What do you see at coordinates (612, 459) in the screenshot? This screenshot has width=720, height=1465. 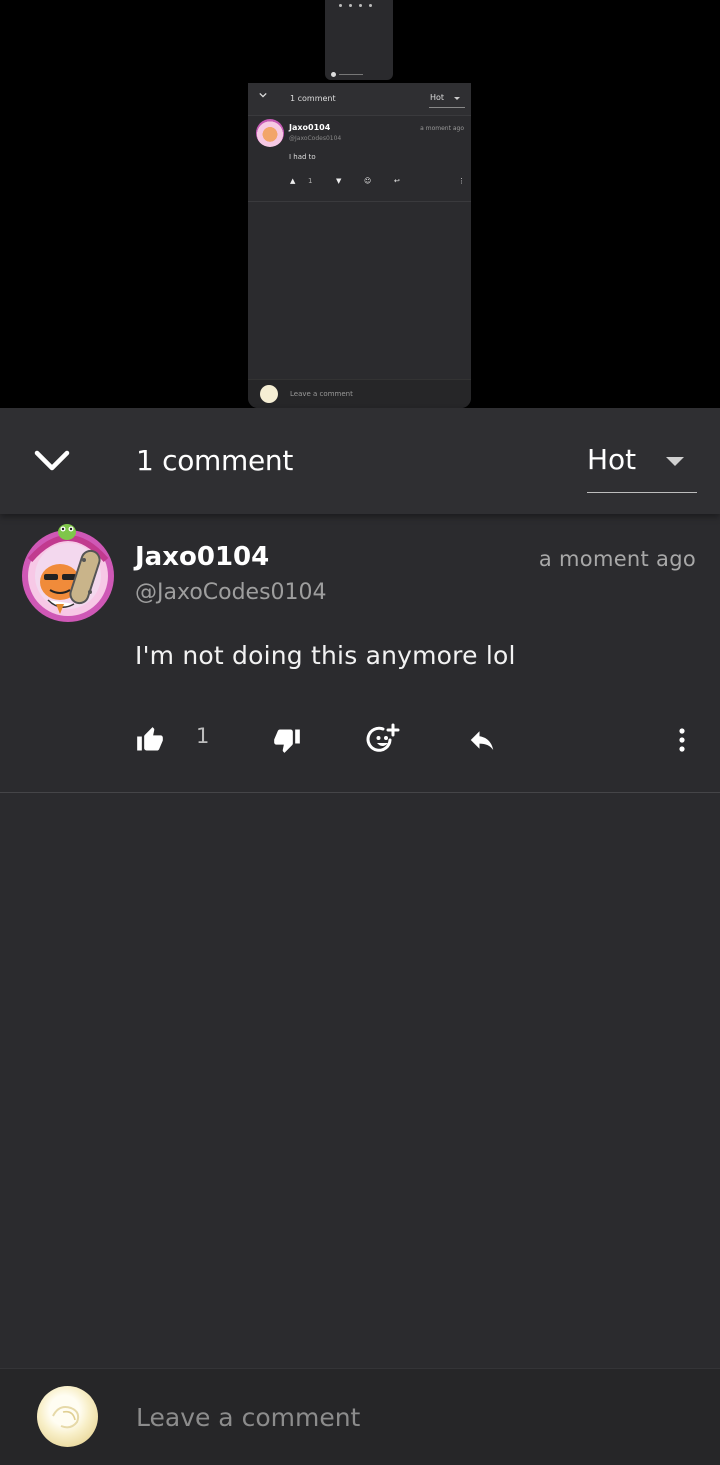 I see `sort-value: Hot` at bounding box center [612, 459].